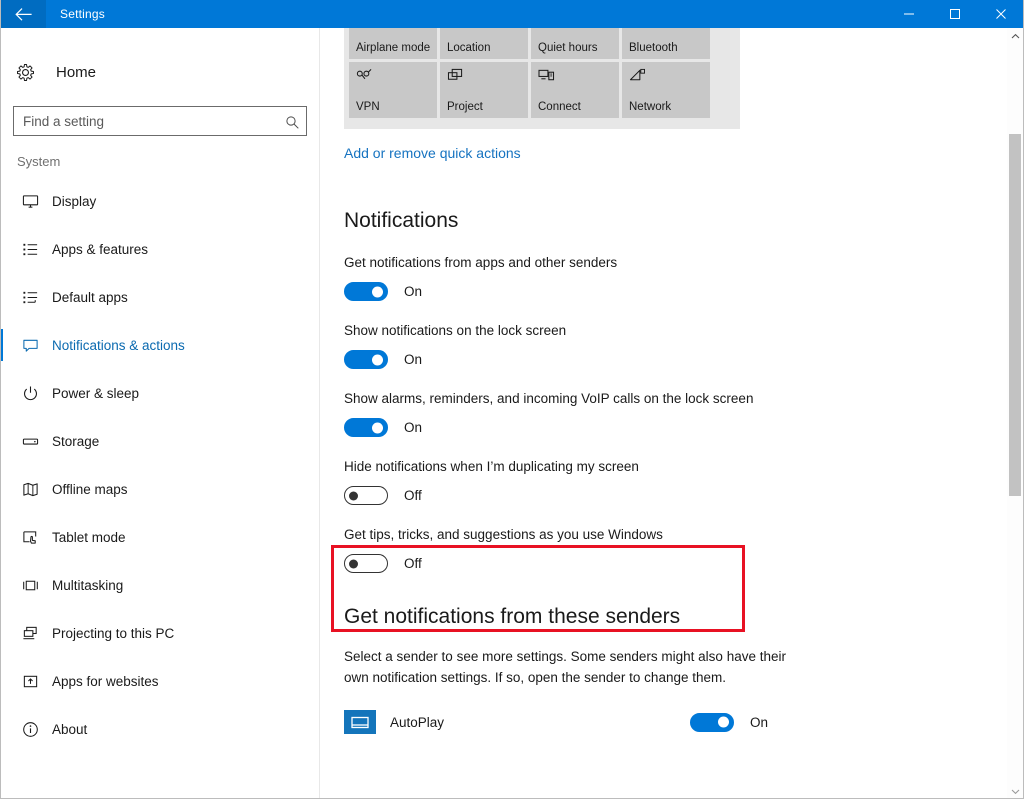 This screenshot has height=799, width=1024. What do you see at coordinates (368, 107) in the screenshot?
I see `quick-action-label: VPN` at bounding box center [368, 107].